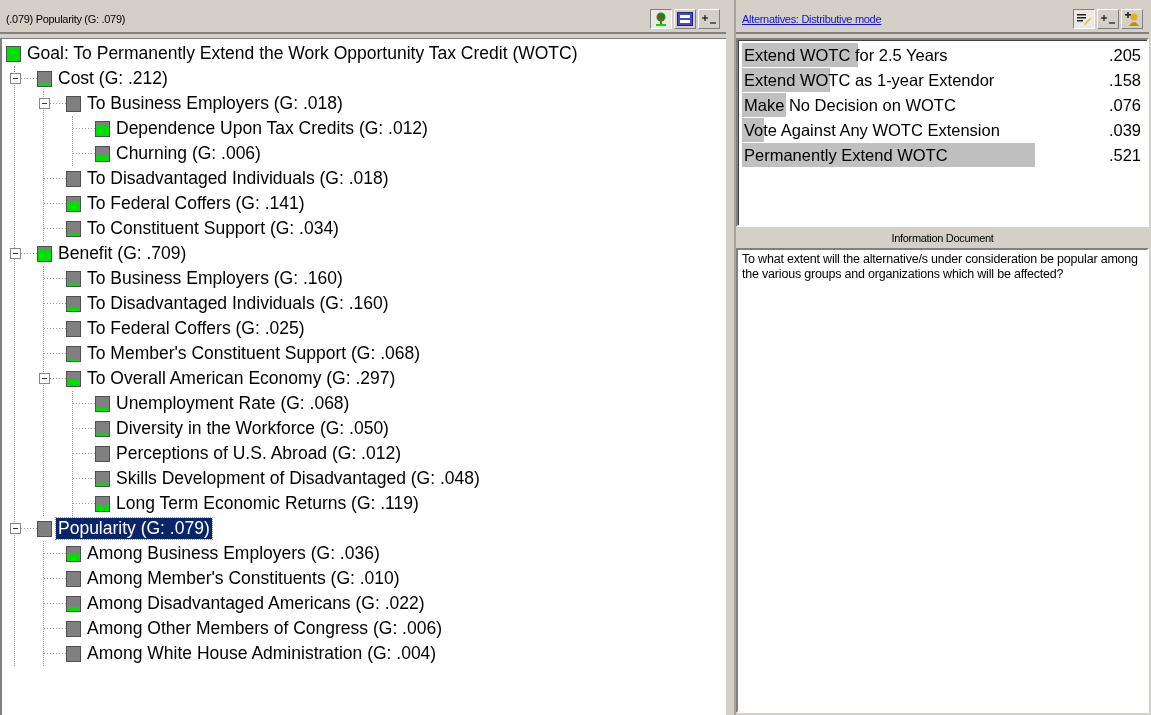  Describe the element at coordinates (871, 130) in the screenshot. I see `alternative-name: Vote Against Any WOTC Extension` at that location.